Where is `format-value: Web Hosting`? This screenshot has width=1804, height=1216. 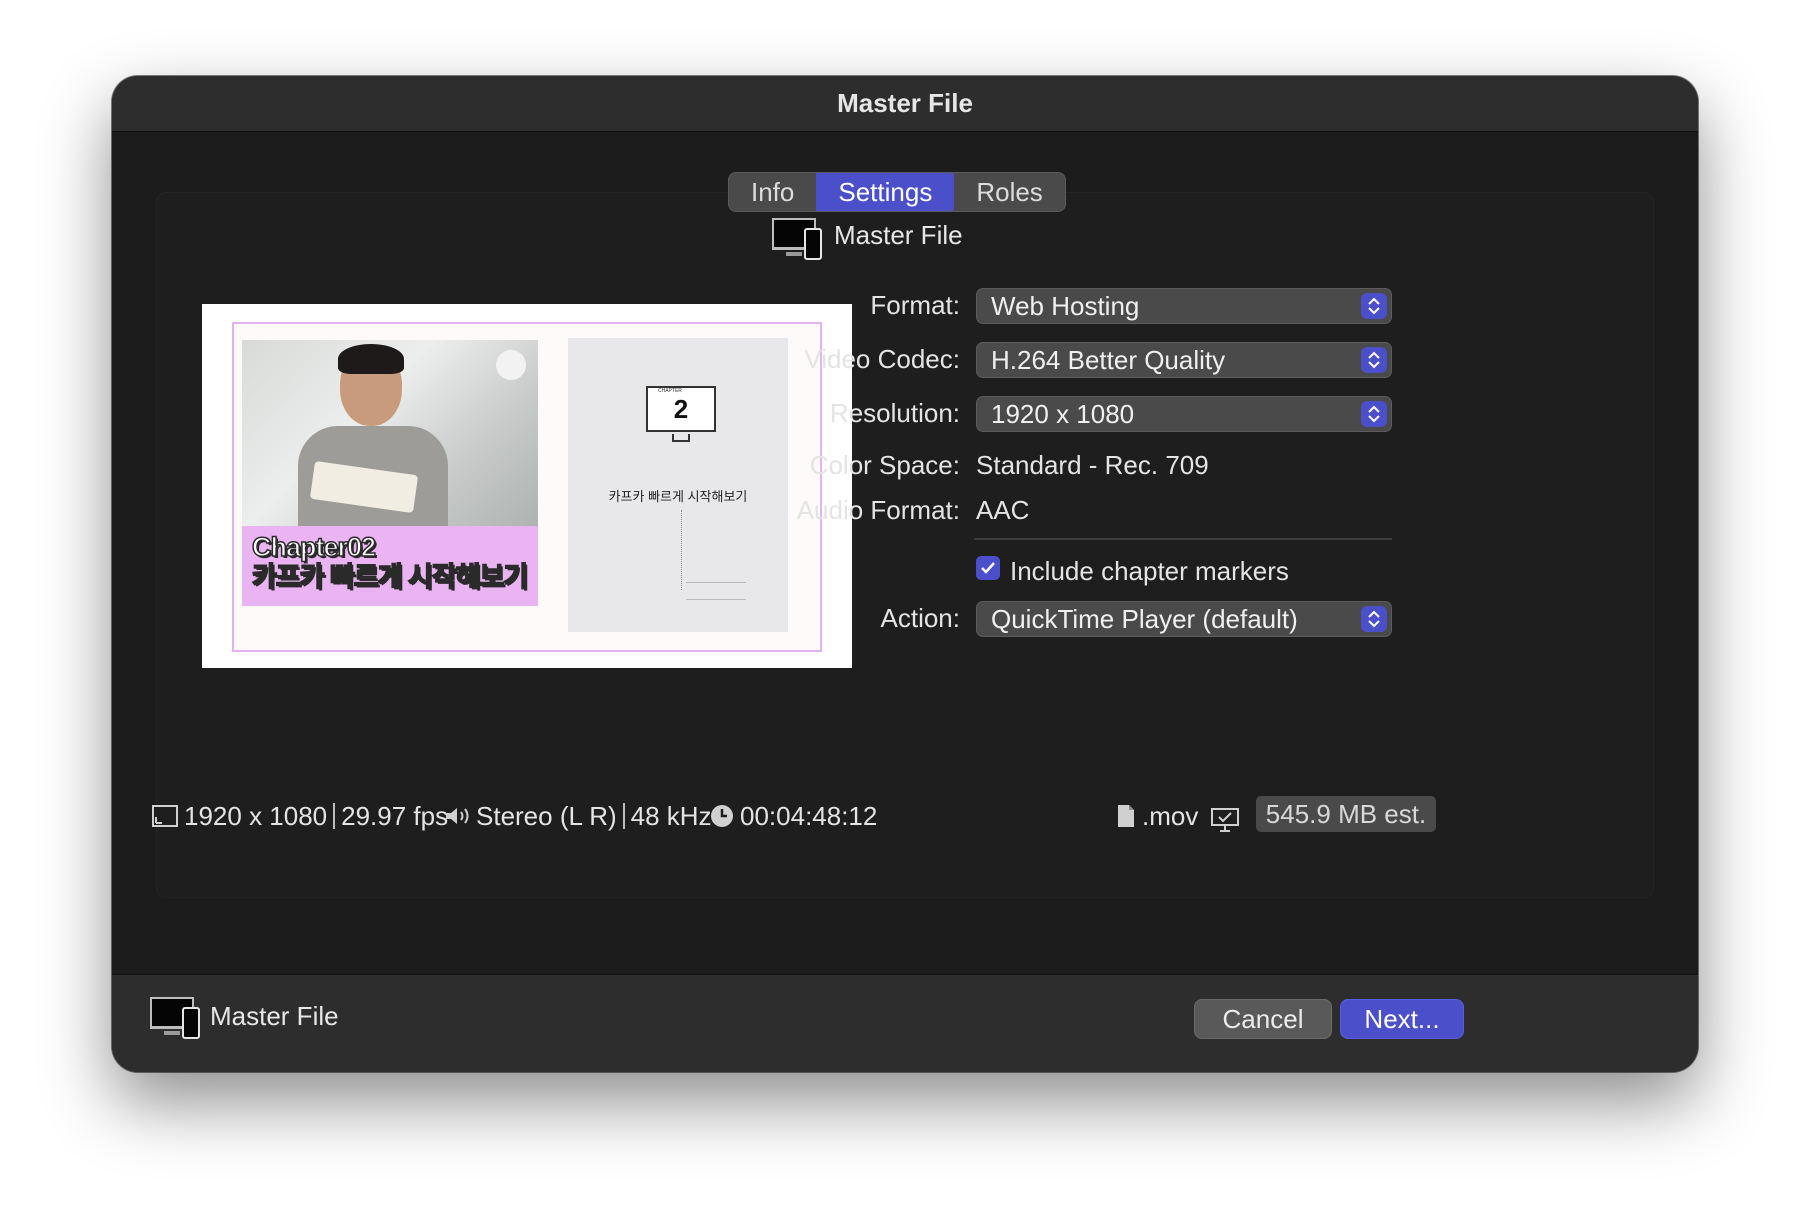
format-value: Web Hosting is located at coordinates (1065, 305).